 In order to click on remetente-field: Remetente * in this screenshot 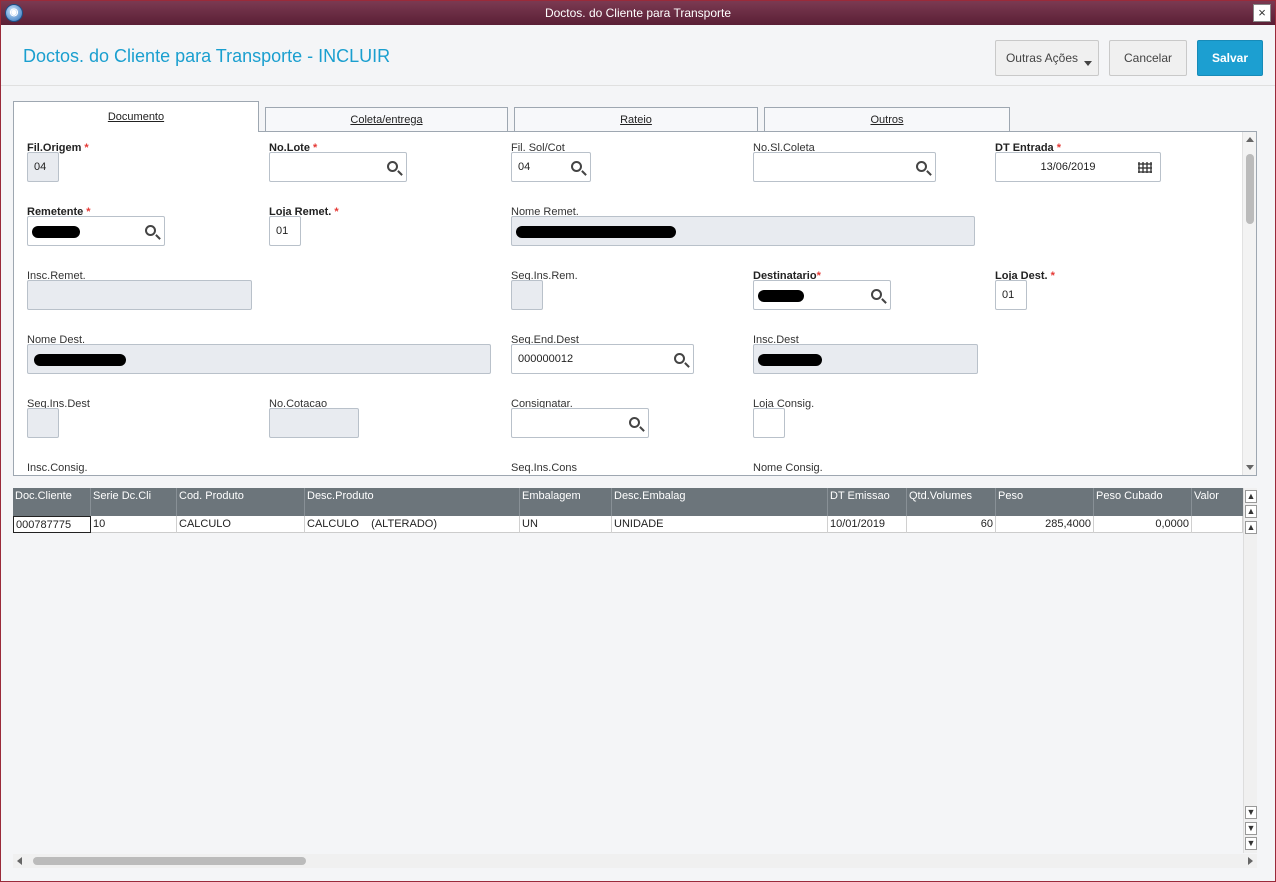, I will do `click(97, 228)`.